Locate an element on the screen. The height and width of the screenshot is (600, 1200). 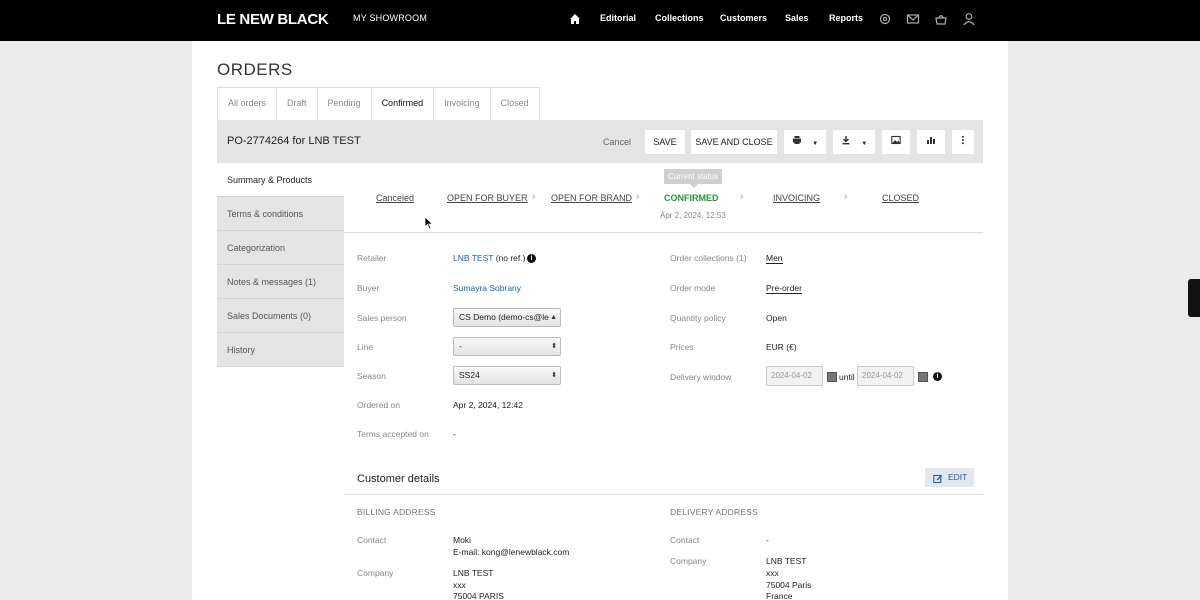
section-divider is located at coordinates (663, 494).